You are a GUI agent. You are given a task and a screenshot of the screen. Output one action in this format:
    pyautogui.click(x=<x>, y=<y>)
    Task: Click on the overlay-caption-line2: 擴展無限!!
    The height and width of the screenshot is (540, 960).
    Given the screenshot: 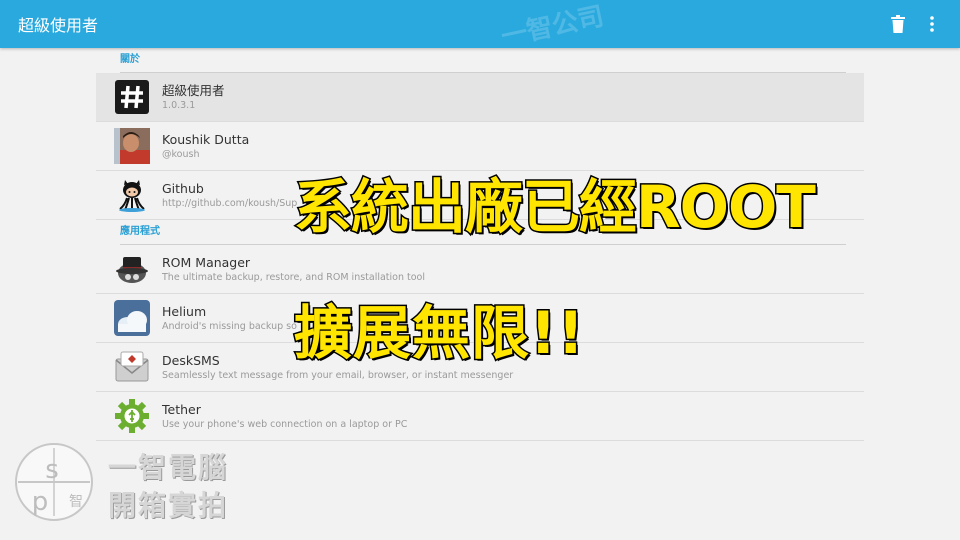 What is the action you would take?
    pyautogui.click(x=439, y=333)
    